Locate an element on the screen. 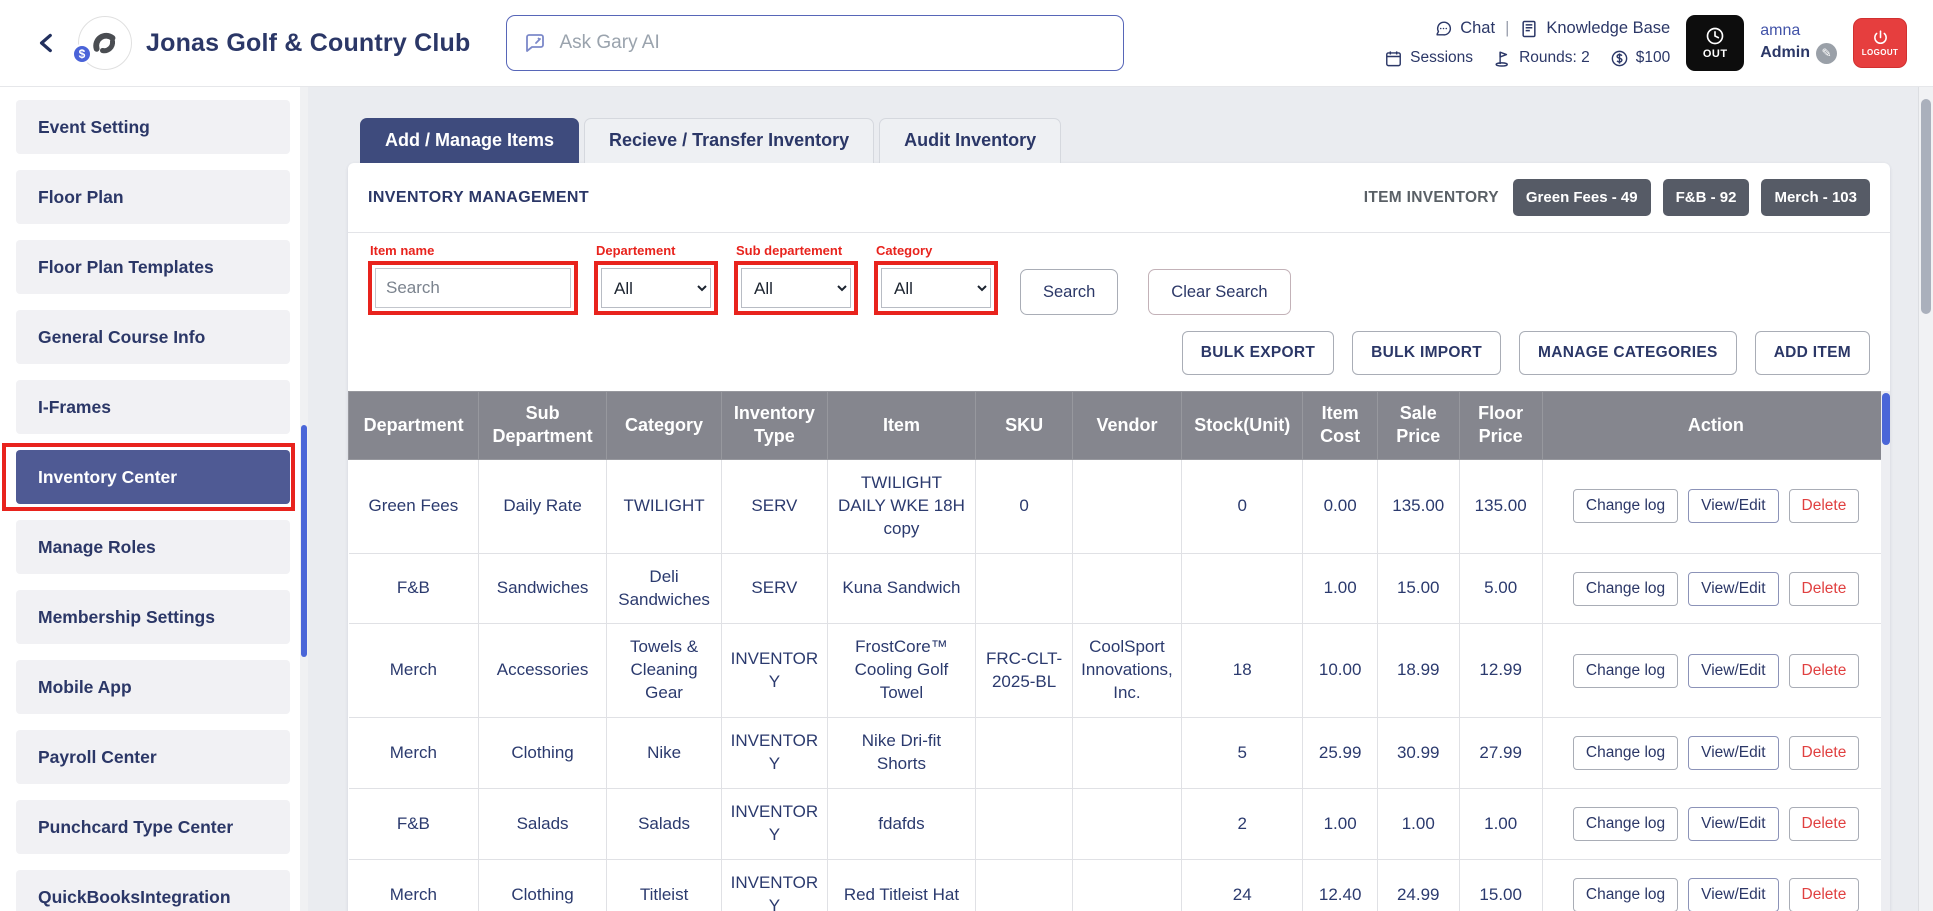  inventory-badge-merch-103: Merch - 103 is located at coordinates (1815, 197).